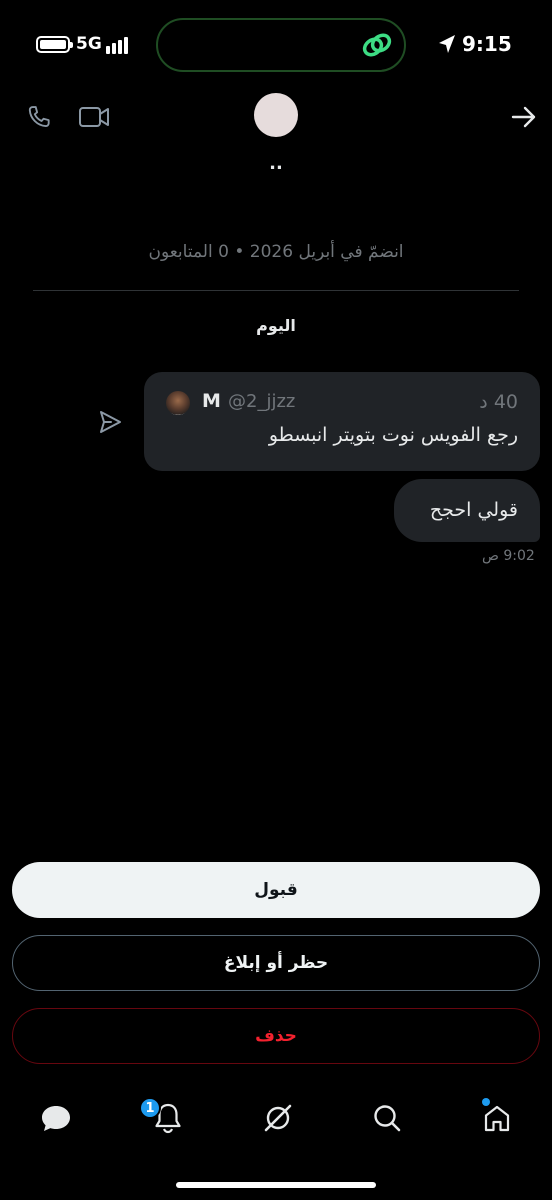 This screenshot has width=552, height=1200. I want to click on quote-time: 40 د, so click(498, 402).